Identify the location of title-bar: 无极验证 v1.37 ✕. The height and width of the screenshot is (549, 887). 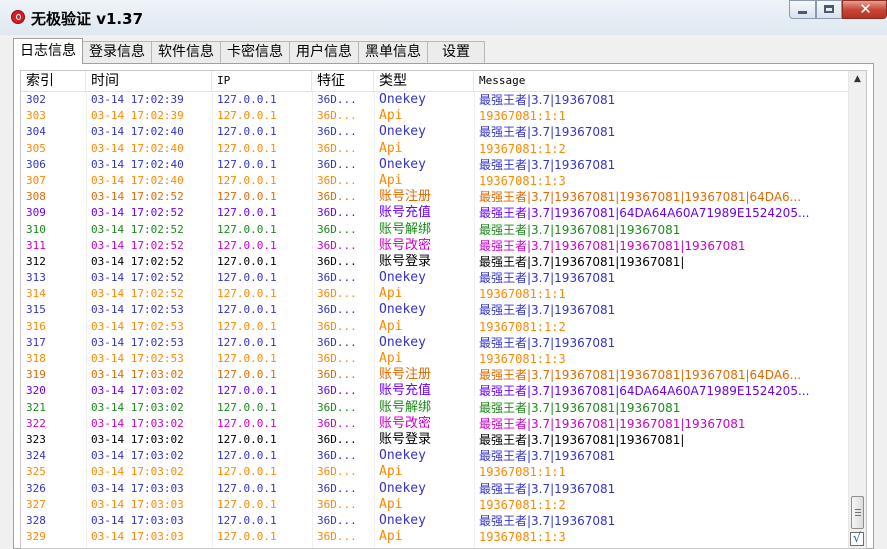
(443, 17).